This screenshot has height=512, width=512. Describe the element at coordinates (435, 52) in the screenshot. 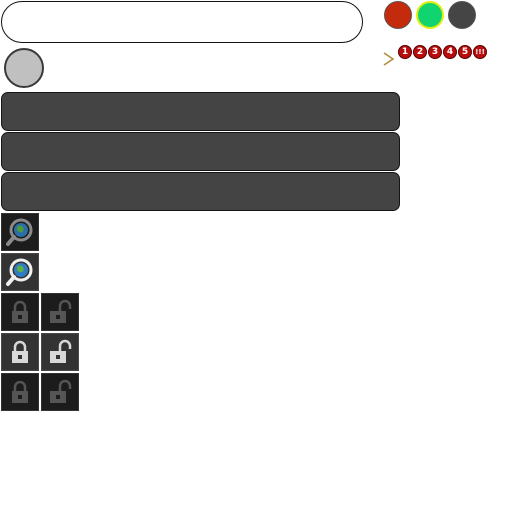

I see `badge-3: 3` at that location.